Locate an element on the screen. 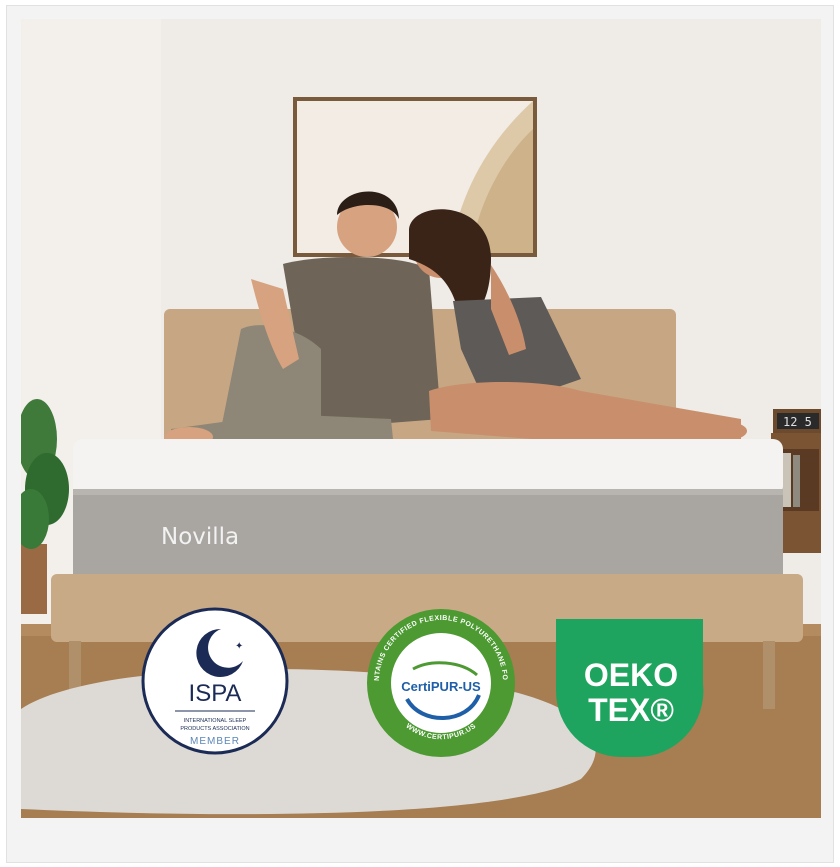  clock-readout: 12 5 is located at coordinates (797, 422).